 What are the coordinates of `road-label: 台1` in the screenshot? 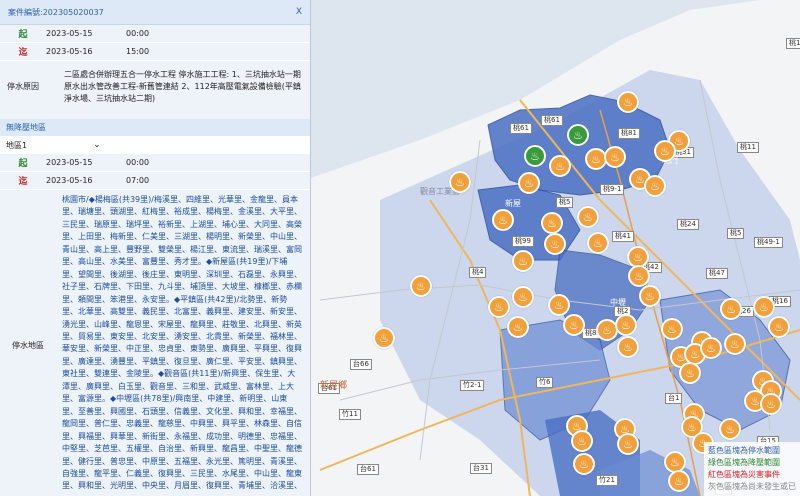 It's located at (674, 398).